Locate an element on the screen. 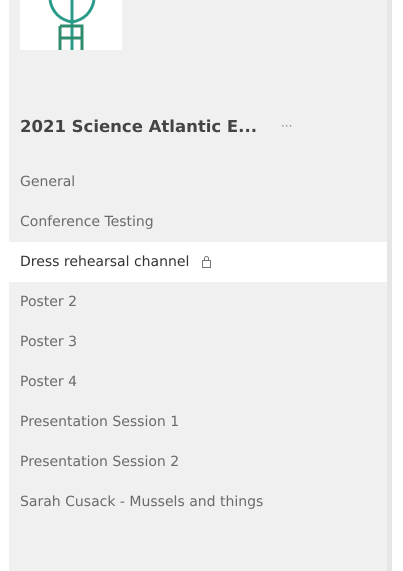 The image size is (403, 571). channel-item: Conference Testing is located at coordinates (198, 222).